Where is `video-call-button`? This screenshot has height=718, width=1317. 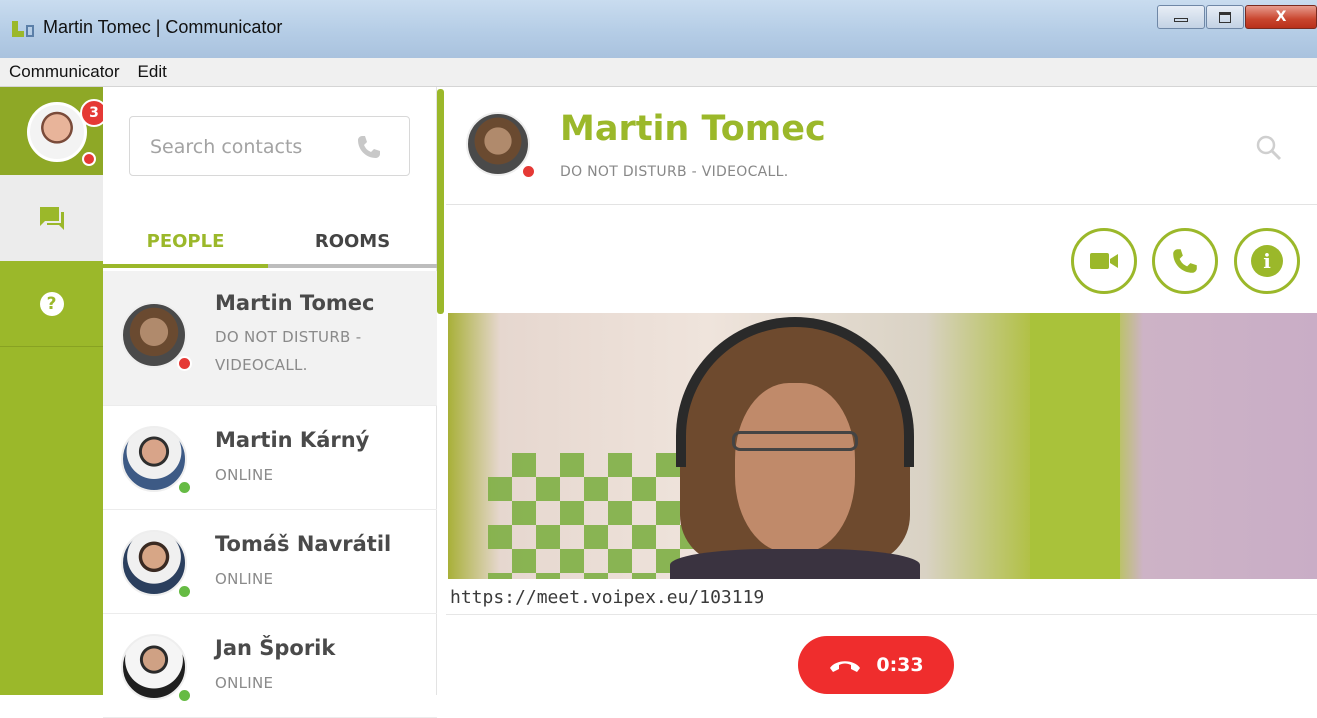
video-call-button is located at coordinates (1104, 261).